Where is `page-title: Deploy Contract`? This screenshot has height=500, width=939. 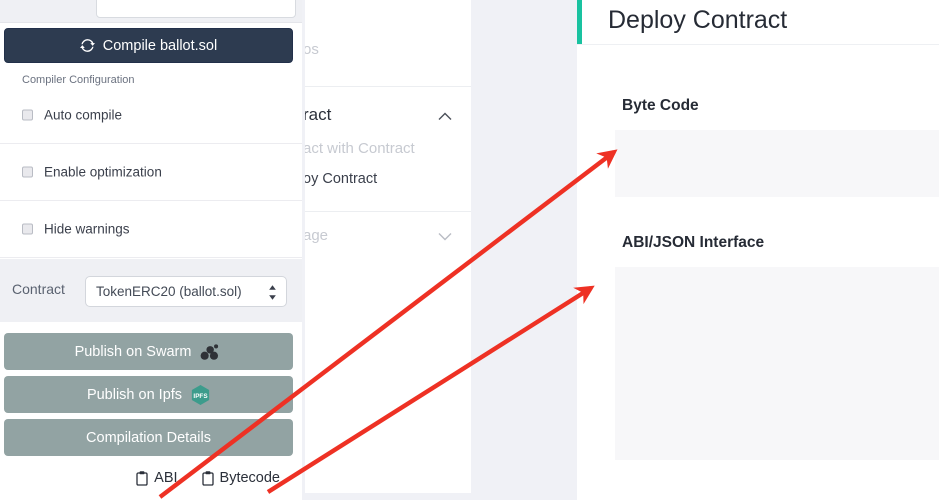 page-title: Deploy Contract is located at coordinates (698, 20).